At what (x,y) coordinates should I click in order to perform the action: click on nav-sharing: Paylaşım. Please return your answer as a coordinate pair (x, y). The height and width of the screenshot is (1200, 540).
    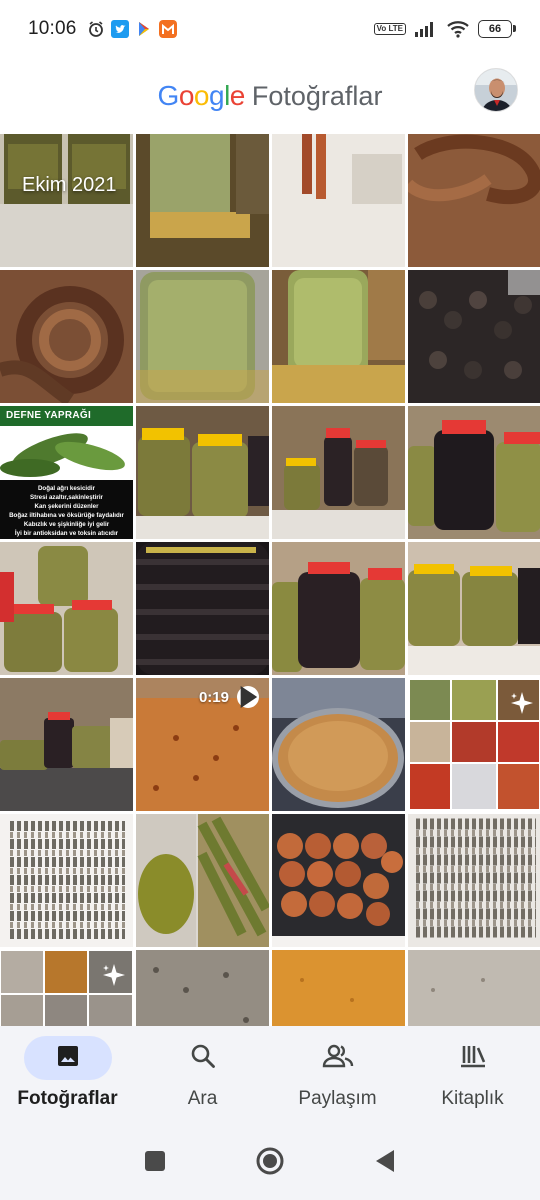
    Looking at the image, I should click on (337, 1076).